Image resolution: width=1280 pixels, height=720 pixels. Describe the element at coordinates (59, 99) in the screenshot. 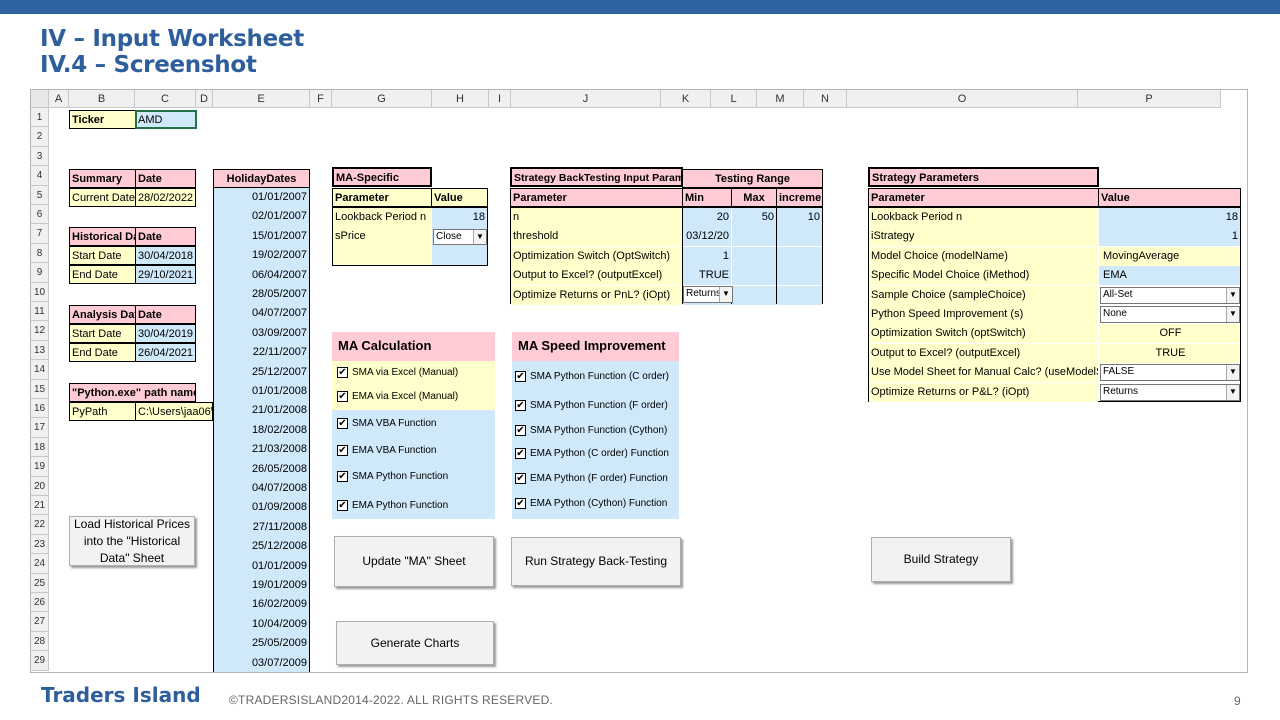

I see `column-header: A` at that location.